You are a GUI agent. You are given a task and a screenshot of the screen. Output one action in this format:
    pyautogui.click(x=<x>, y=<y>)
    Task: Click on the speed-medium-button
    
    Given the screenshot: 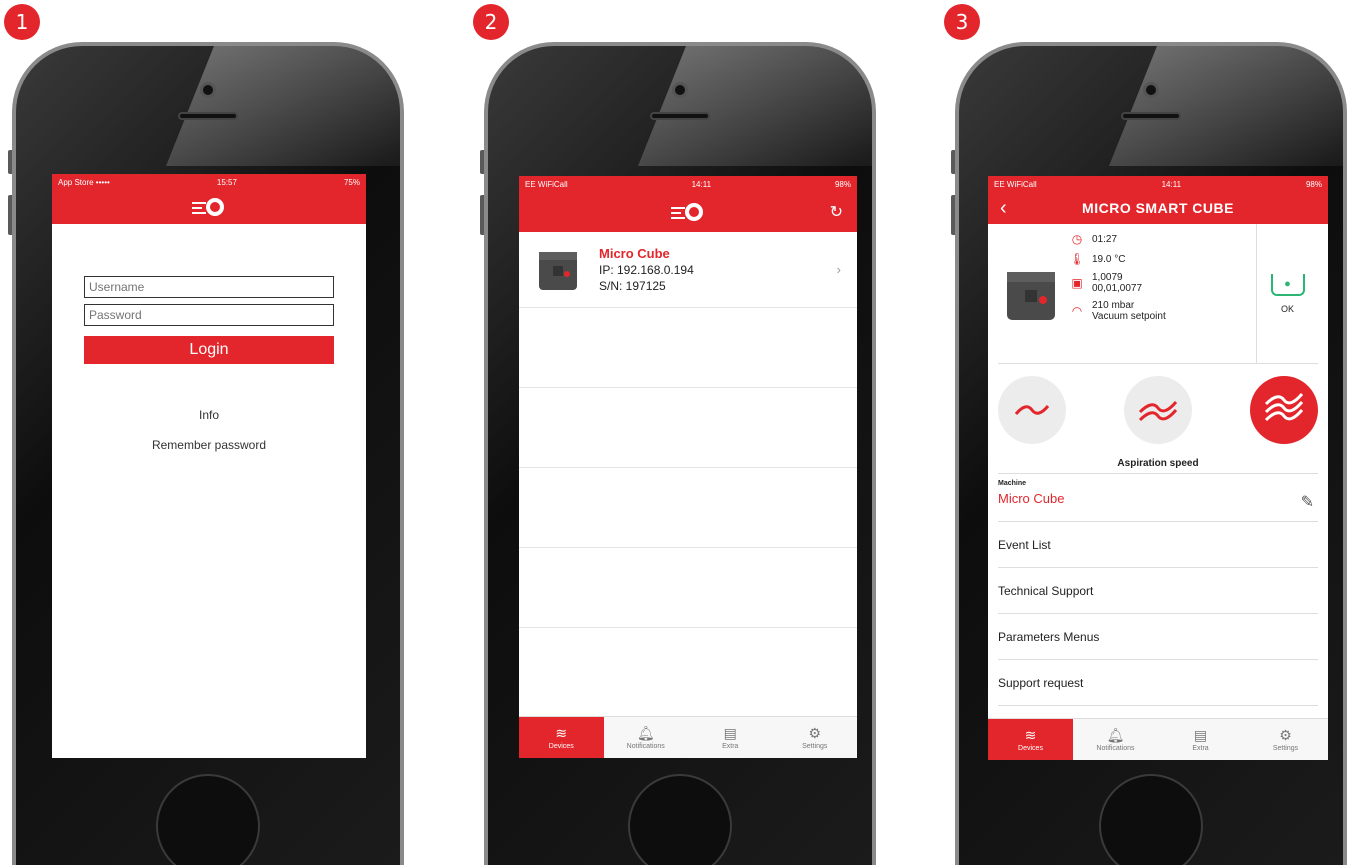 What is the action you would take?
    pyautogui.click(x=1158, y=410)
    